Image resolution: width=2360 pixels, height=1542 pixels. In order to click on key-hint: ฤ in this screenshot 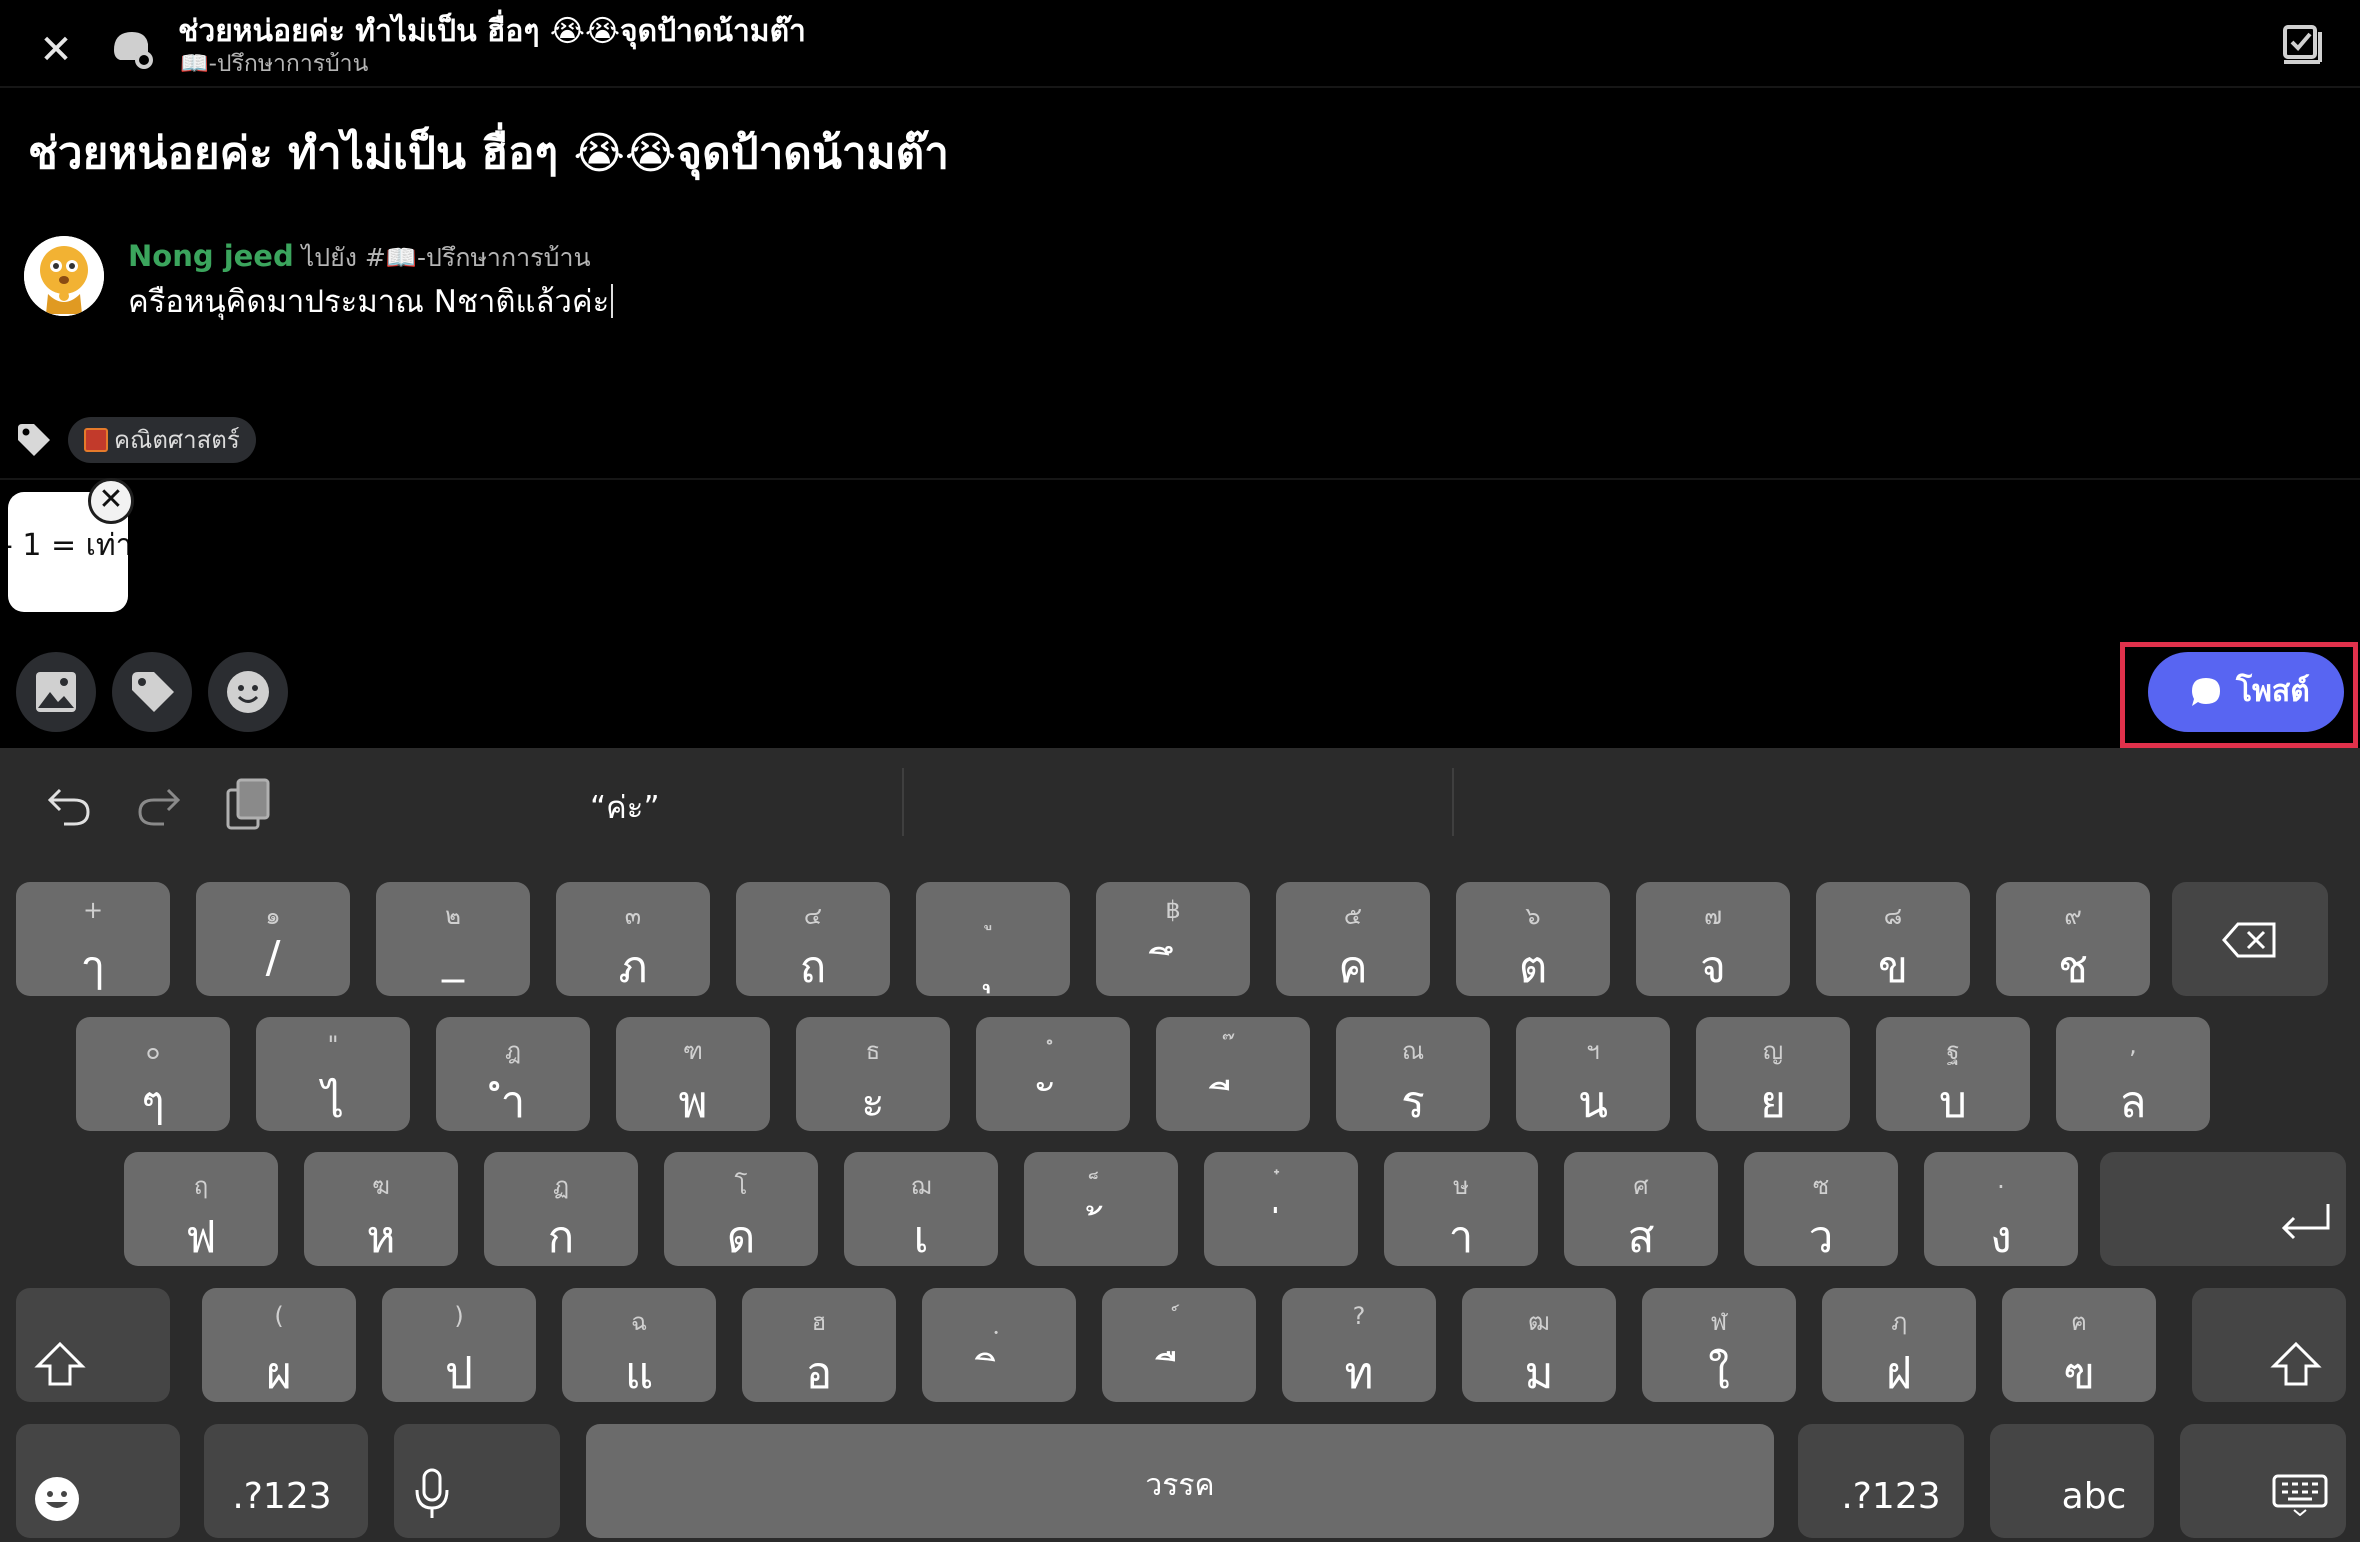, I will do `click(201, 1186)`.